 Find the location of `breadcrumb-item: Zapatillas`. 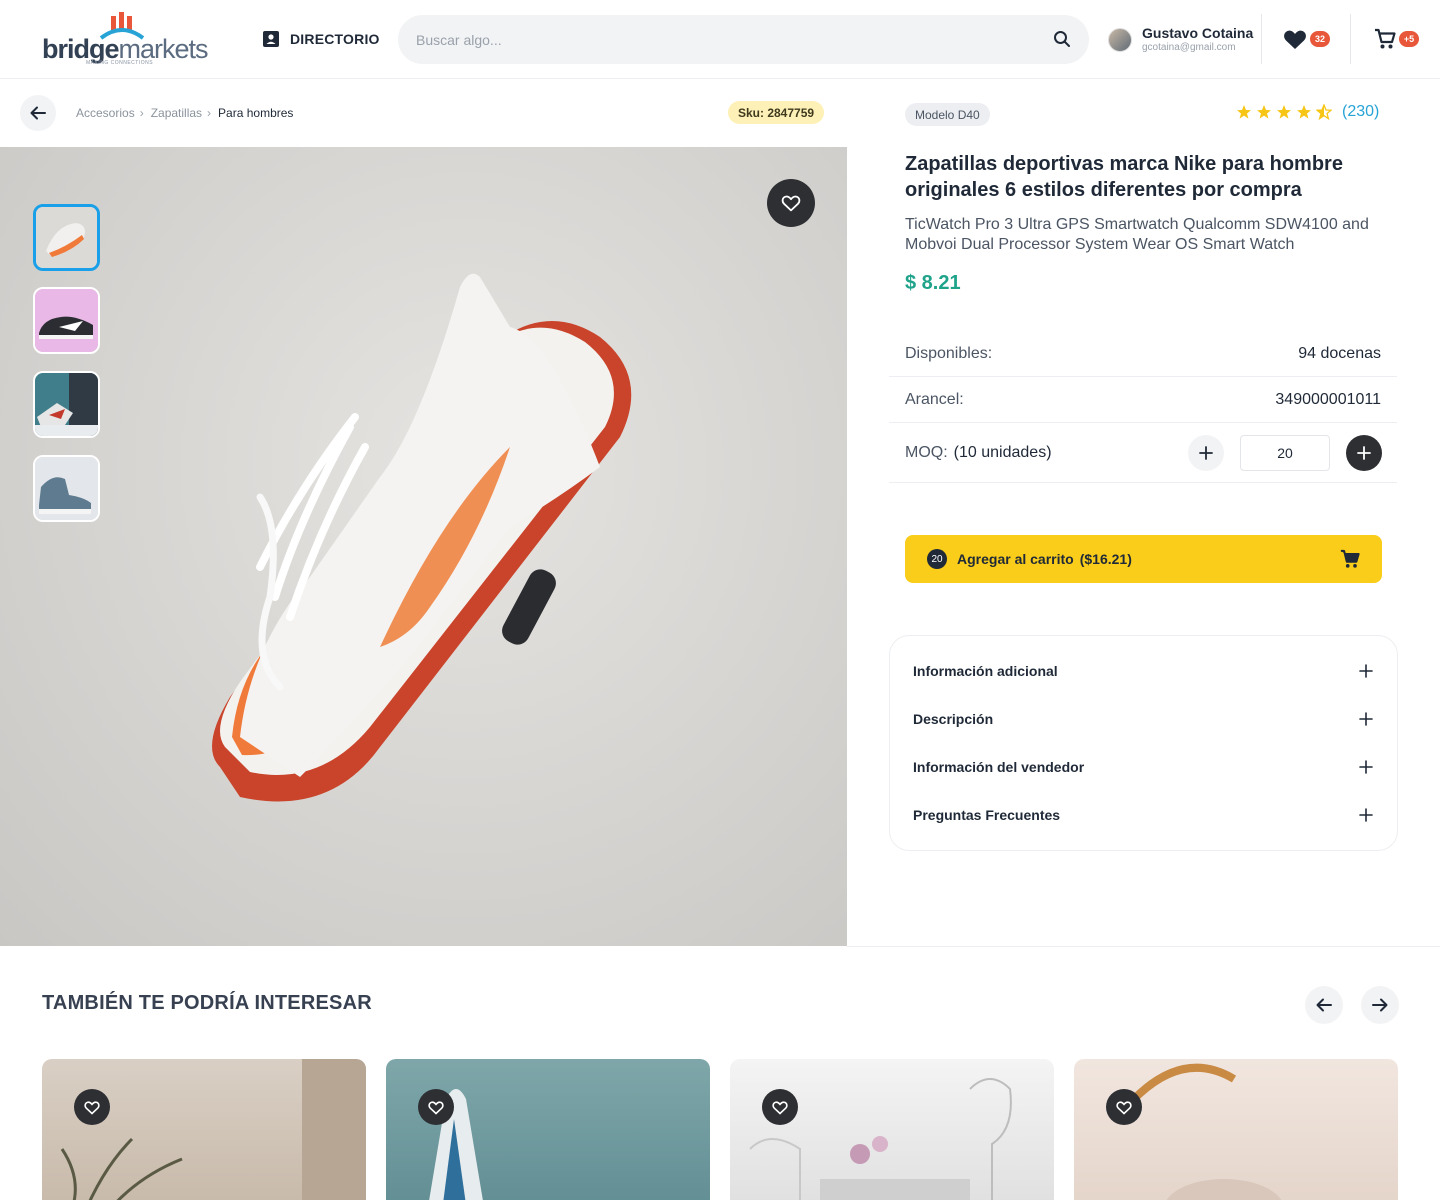

breadcrumb-item: Zapatillas is located at coordinates (176, 113).